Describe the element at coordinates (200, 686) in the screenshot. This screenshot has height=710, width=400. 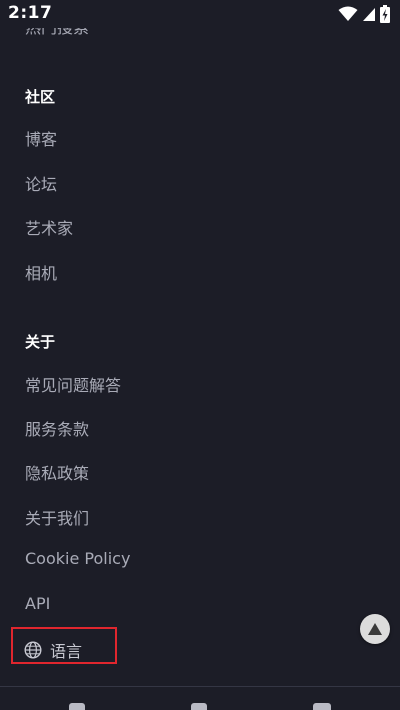
I see `footer-divider` at that location.